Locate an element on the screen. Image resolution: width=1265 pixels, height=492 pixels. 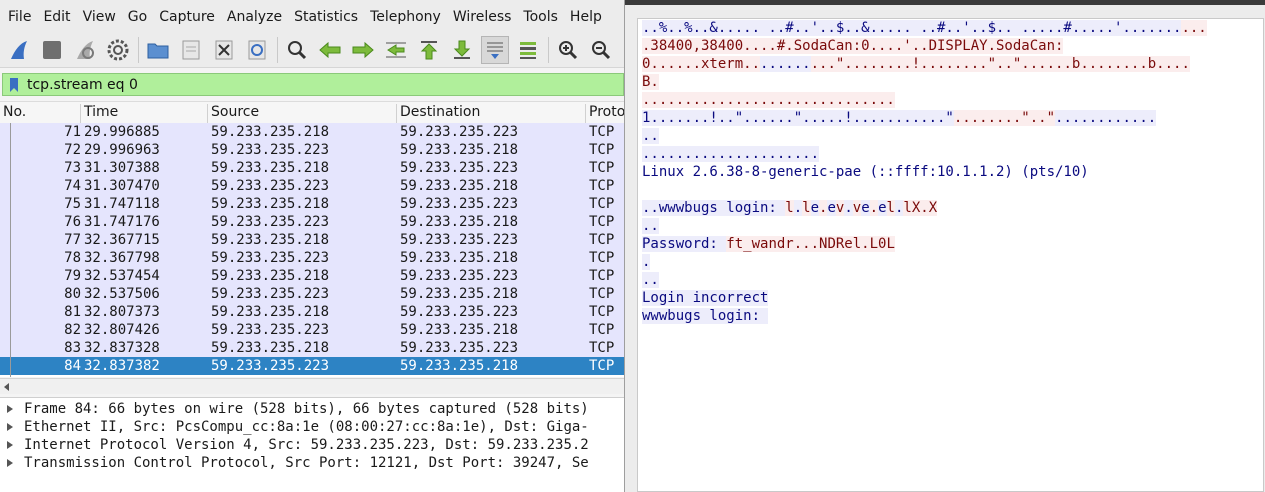
open-folder-icon is located at coordinates (158, 50).